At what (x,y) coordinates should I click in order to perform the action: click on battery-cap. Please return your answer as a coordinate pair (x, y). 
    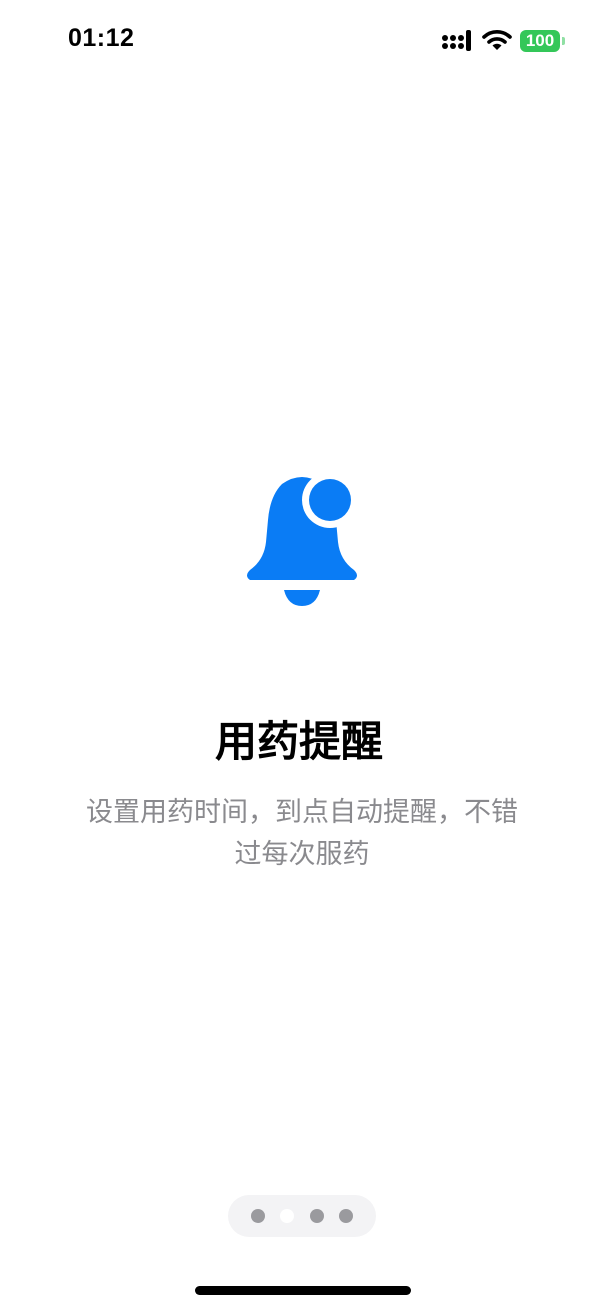
    Looking at the image, I should click on (563, 41).